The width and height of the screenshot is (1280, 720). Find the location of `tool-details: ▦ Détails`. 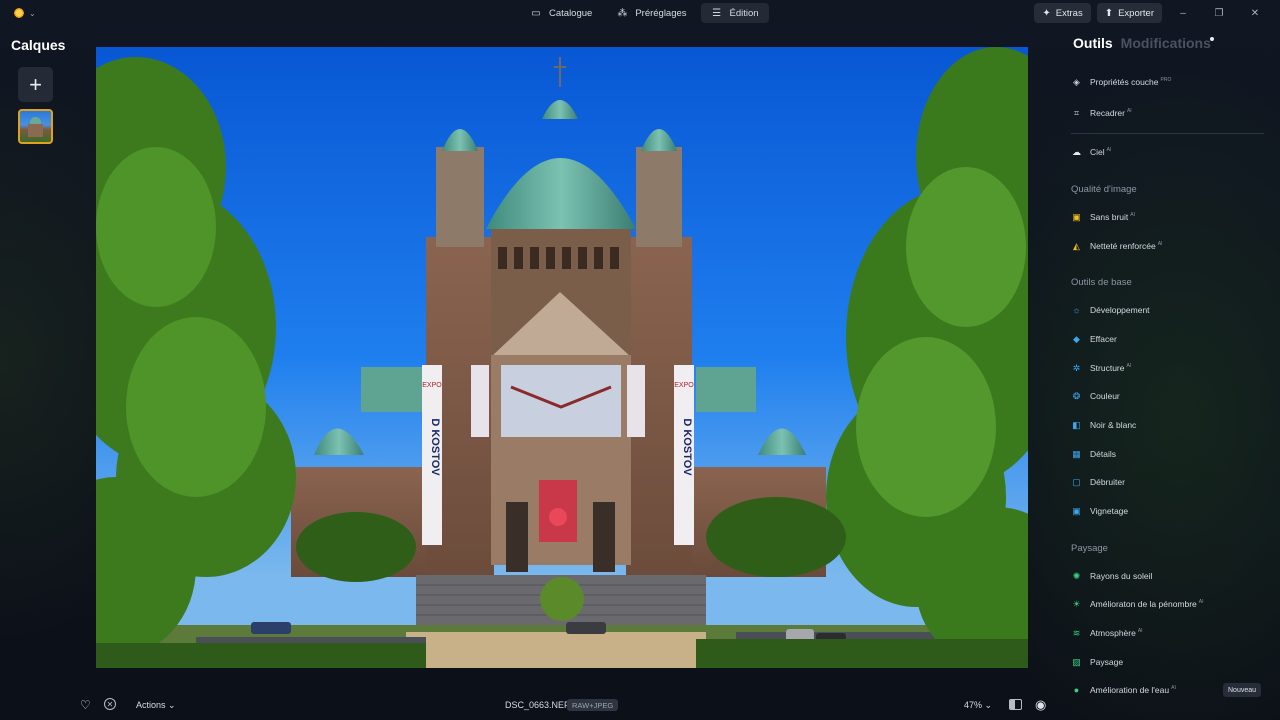

tool-details: ▦ Détails is located at coordinates (1093, 454).